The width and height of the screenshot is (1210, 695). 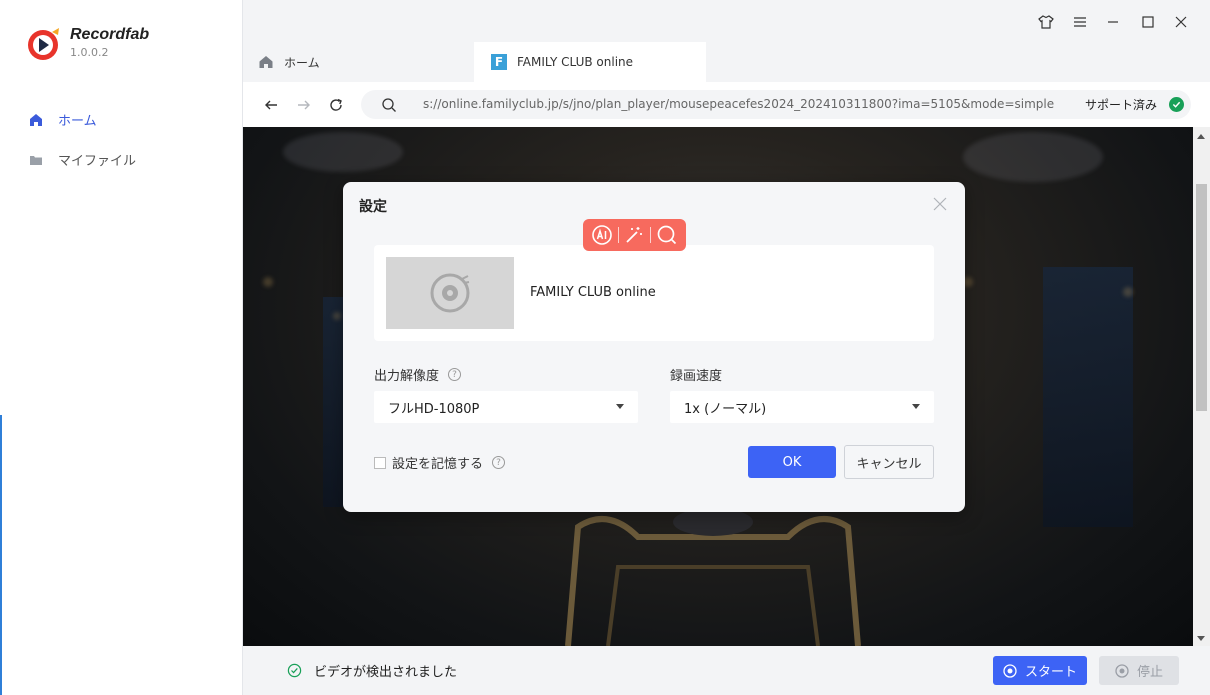 What do you see at coordinates (87, 44) in the screenshot?
I see `app-logo: Recordfab 1.0.0.2` at bounding box center [87, 44].